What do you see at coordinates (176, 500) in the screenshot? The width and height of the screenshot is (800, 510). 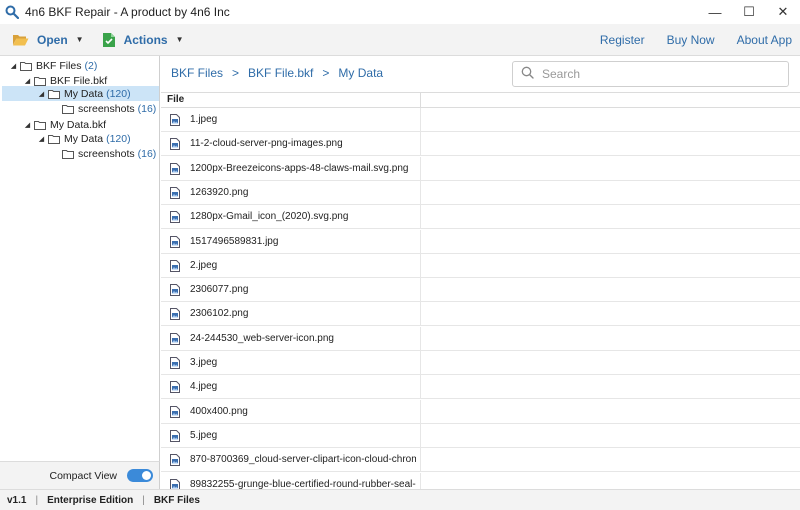 I see `status-section: BKF Files` at bounding box center [176, 500].